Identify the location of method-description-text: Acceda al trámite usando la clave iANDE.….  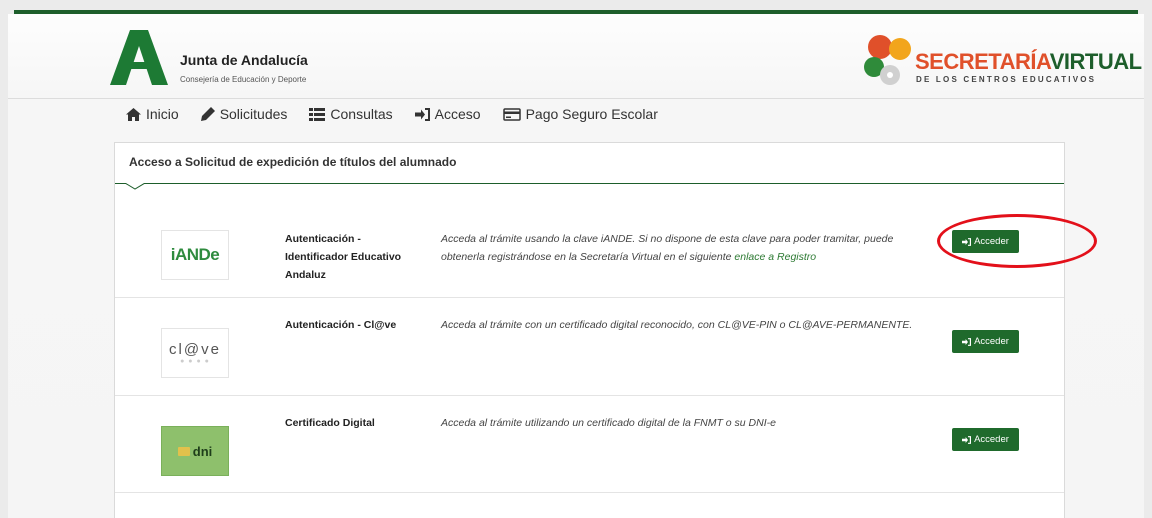
(667, 248).